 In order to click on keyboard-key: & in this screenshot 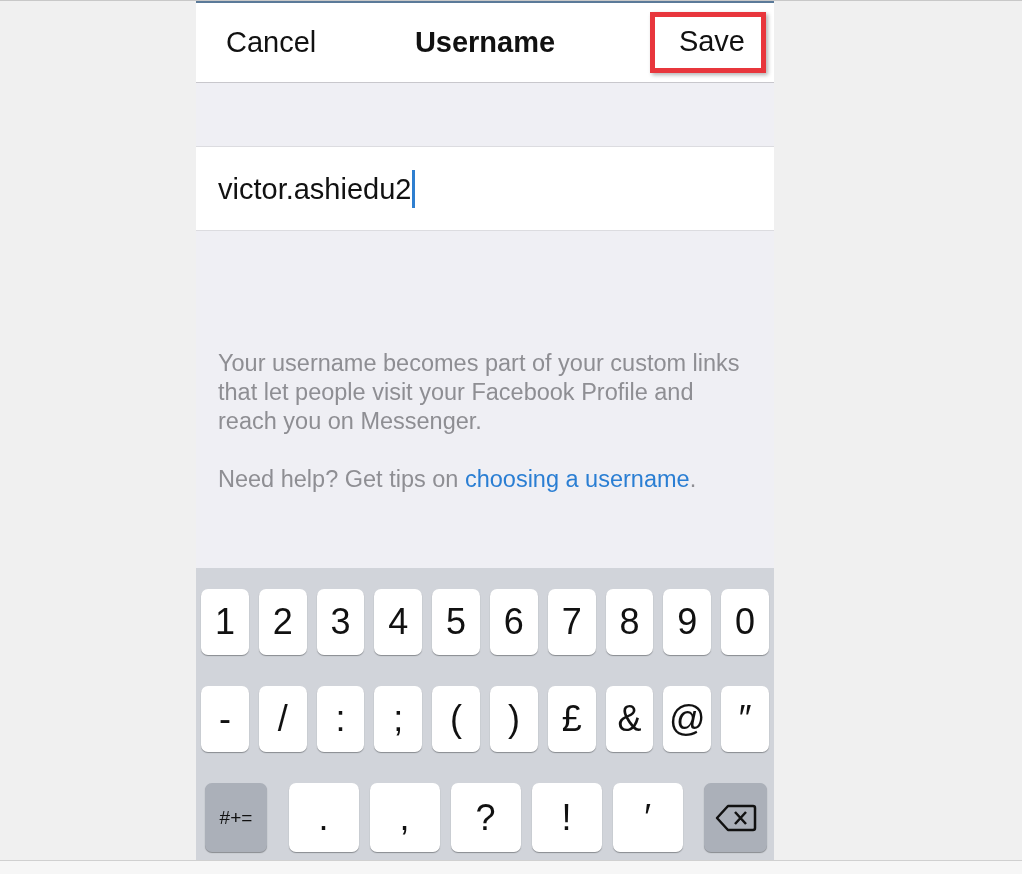, I will do `click(629, 719)`.